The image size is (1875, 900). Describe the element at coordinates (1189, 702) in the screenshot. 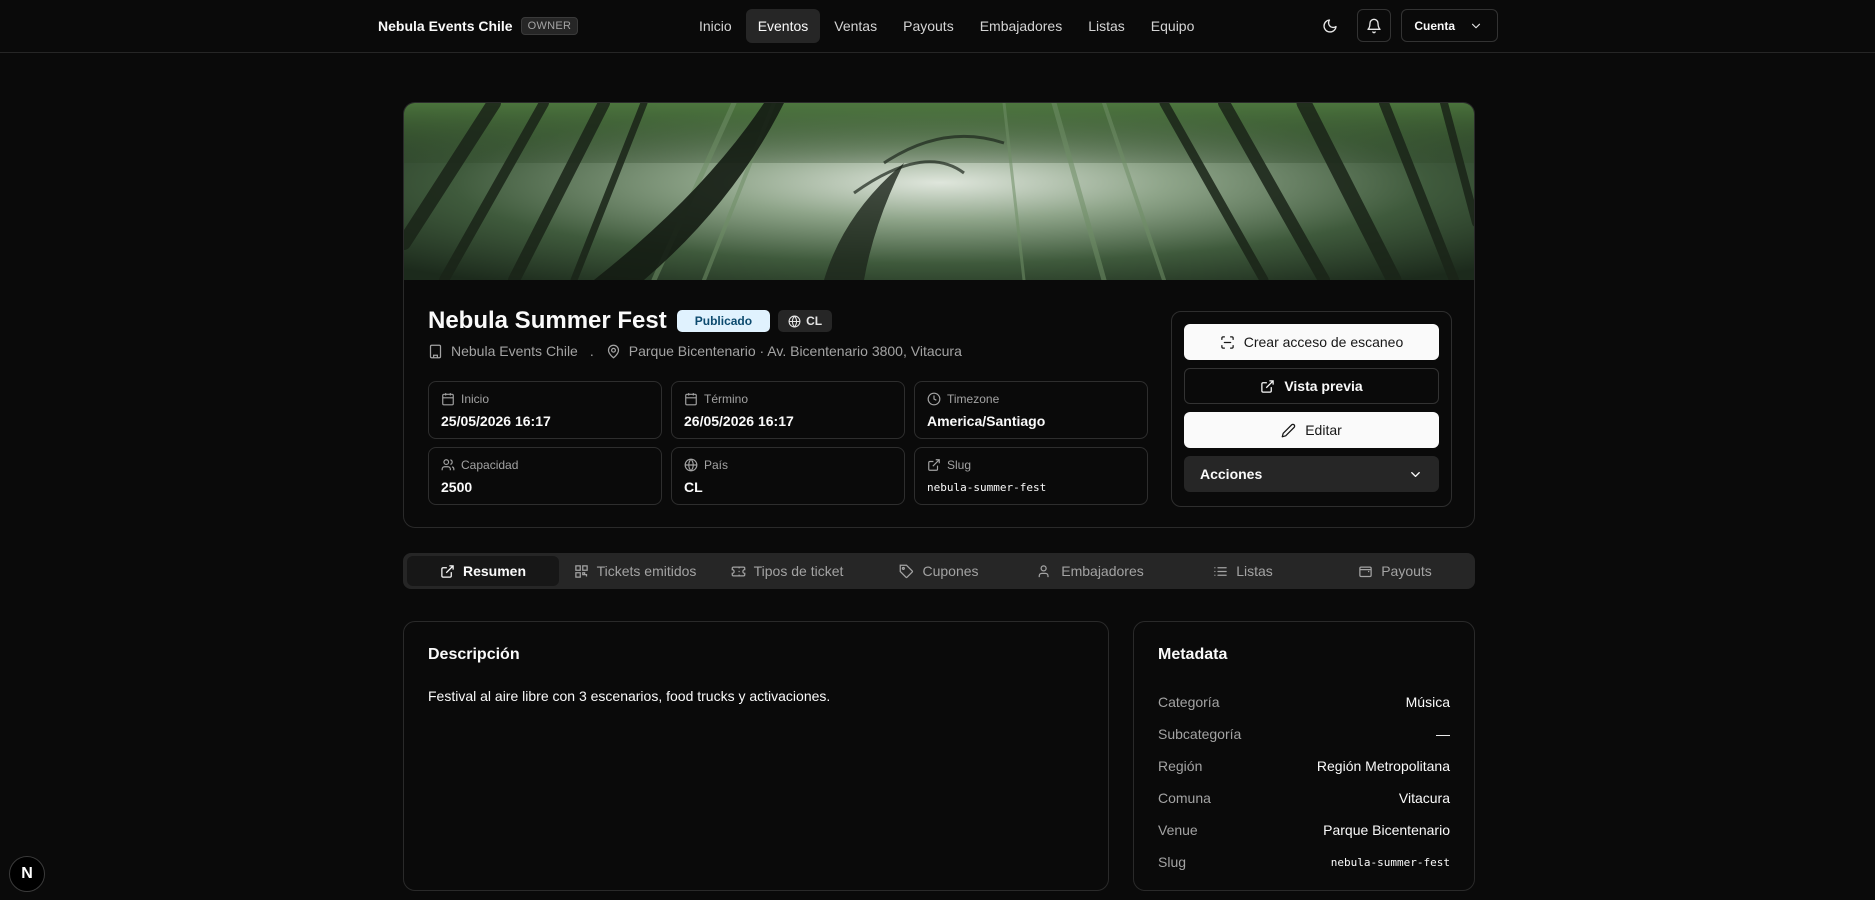

I see `metadata-key: Categoría` at that location.